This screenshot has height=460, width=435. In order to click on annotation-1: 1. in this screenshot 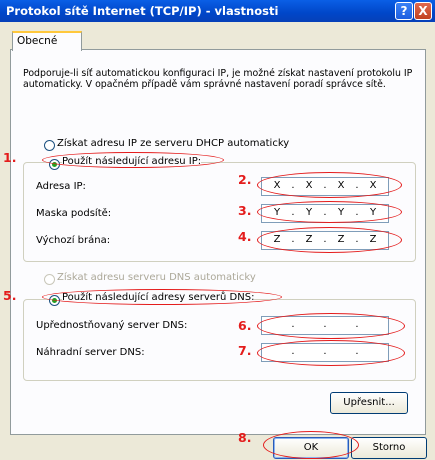, I will do `click(10, 157)`.